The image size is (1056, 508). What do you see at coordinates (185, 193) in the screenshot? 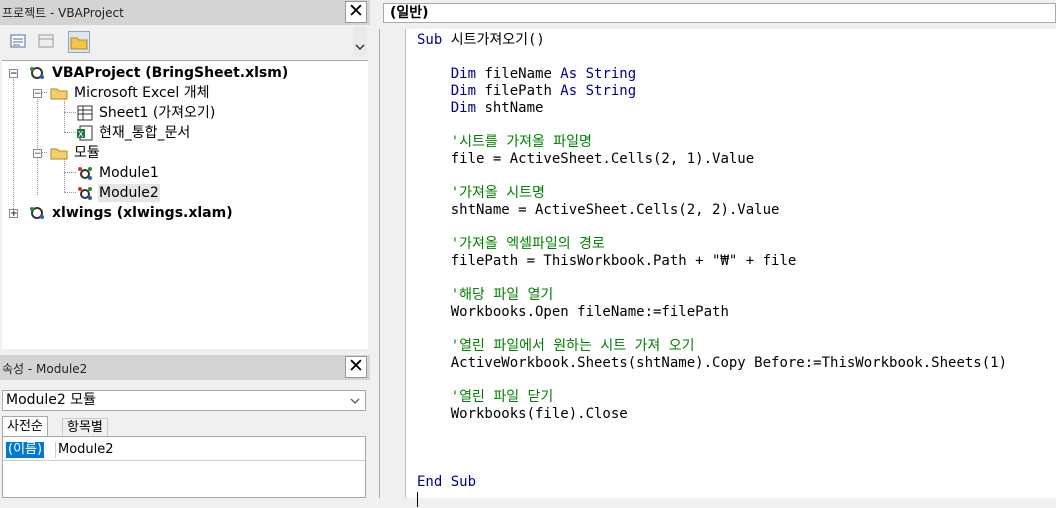
I see `tree-item-module2: Module2` at bounding box center [185, 193].